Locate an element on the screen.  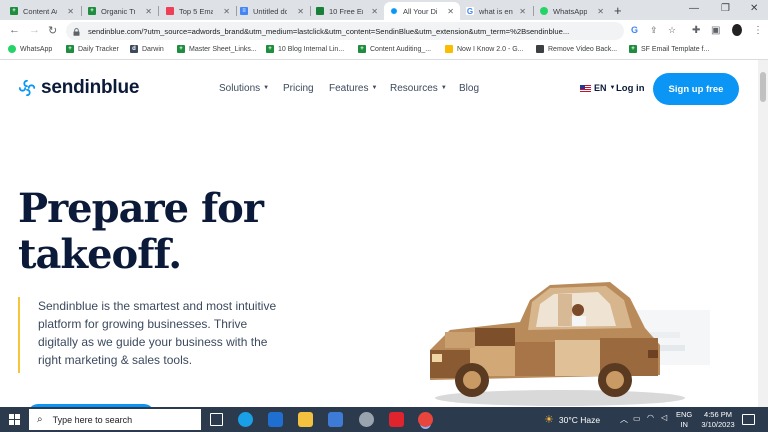
login-link: Log in is located at coordinates (630, 88).